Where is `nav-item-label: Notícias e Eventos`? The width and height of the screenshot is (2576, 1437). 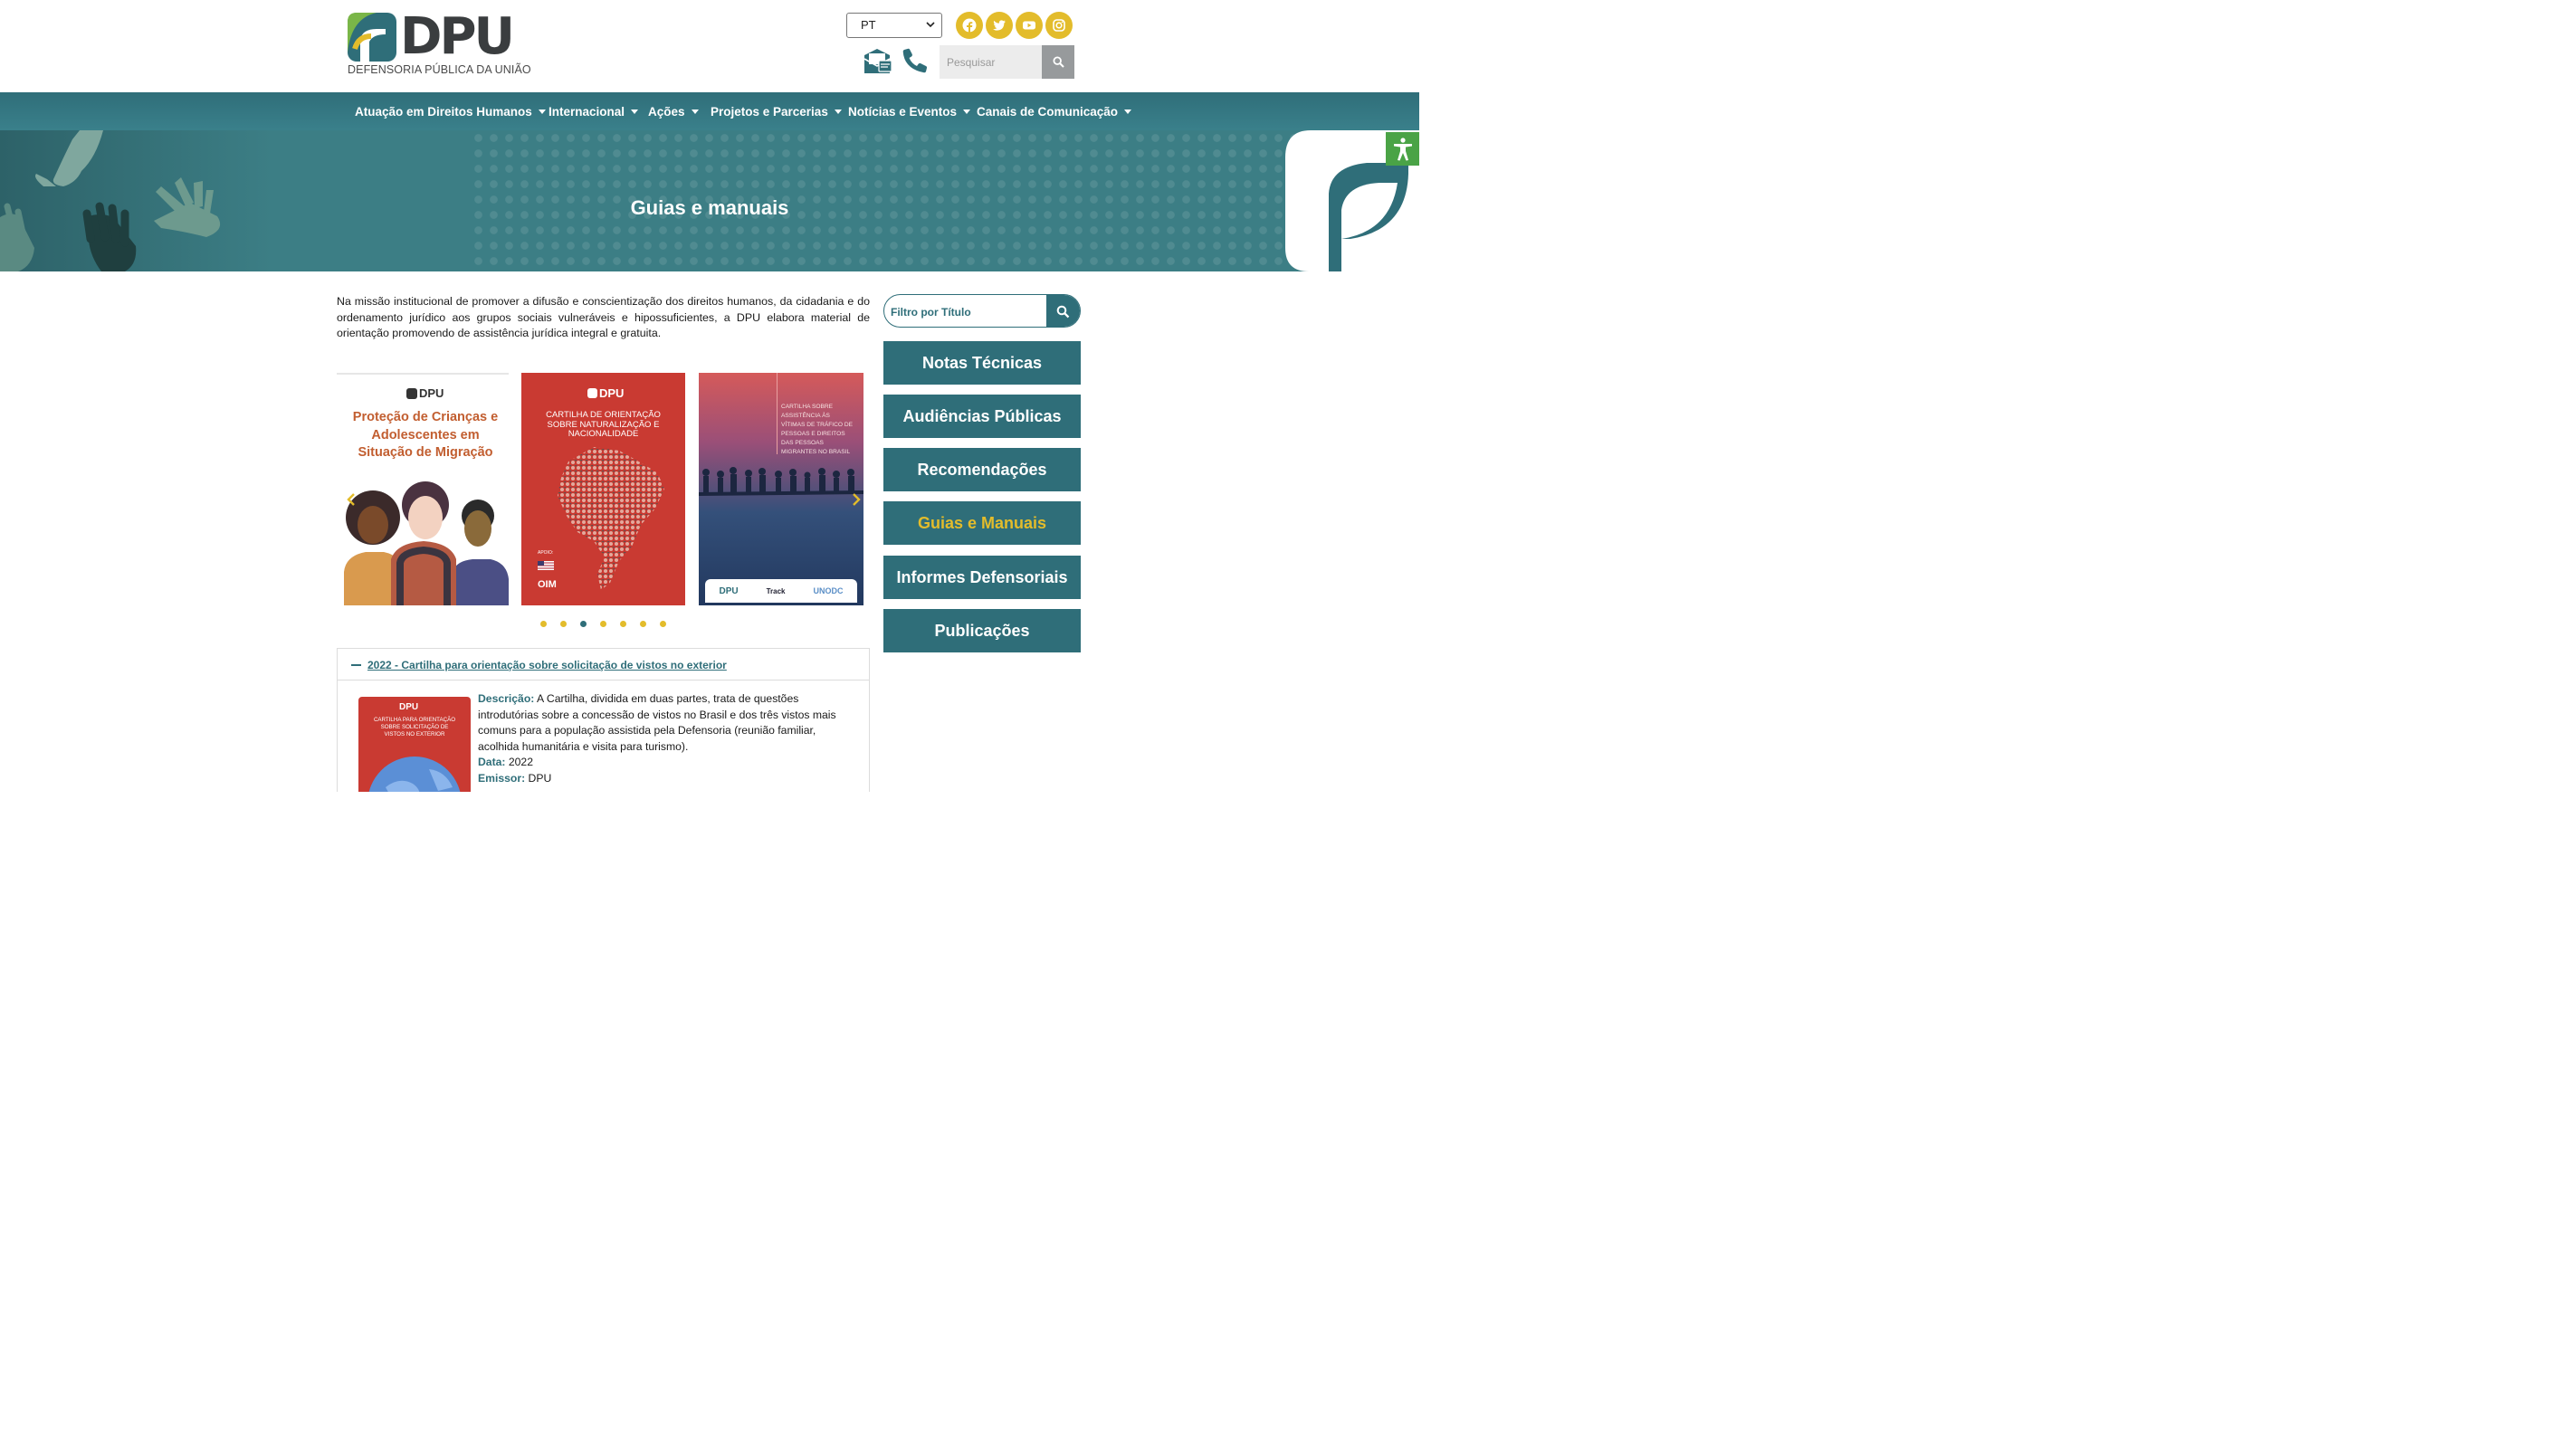 nav-item-label: Notícias e Eventos is located at coordinates (903, 112).